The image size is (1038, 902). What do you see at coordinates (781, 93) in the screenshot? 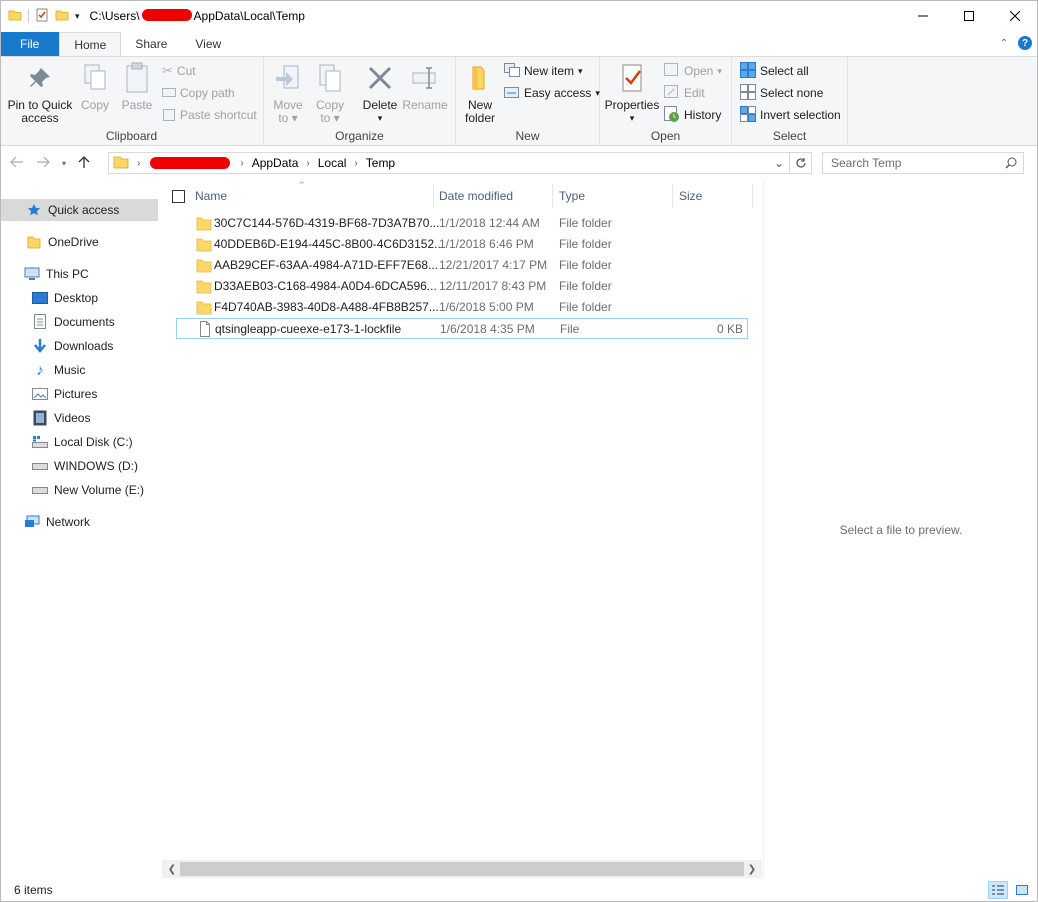
I see `select-none-button: Select none` at bounding box center [781, 93].